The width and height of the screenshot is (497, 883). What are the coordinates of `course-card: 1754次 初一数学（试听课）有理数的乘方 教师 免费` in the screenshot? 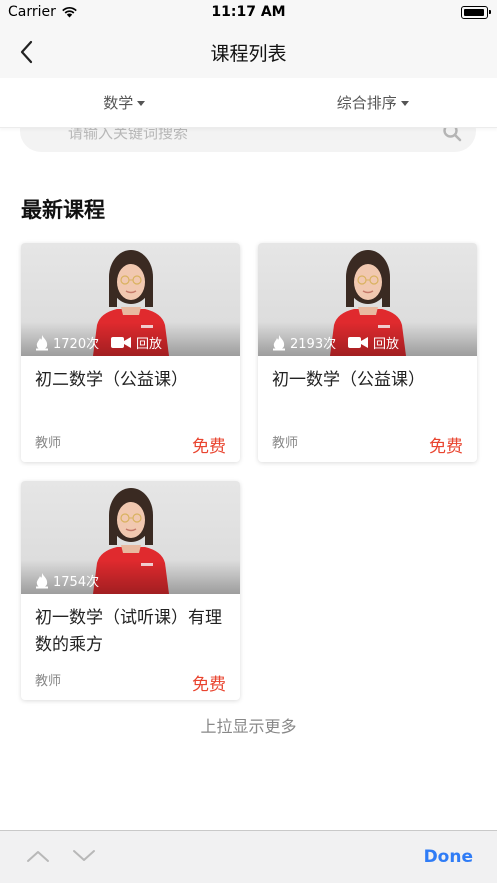 It's located at (130, 590).